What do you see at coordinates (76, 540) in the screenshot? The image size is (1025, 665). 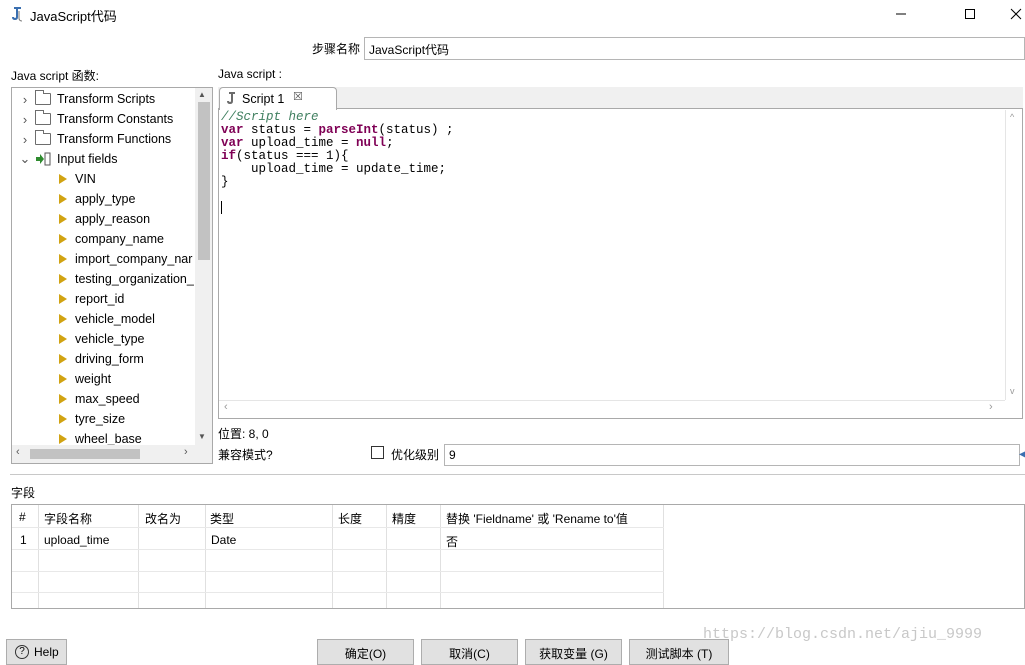 I see `table-cell-fieldname: upload_time` at bounding box center [76, 540].